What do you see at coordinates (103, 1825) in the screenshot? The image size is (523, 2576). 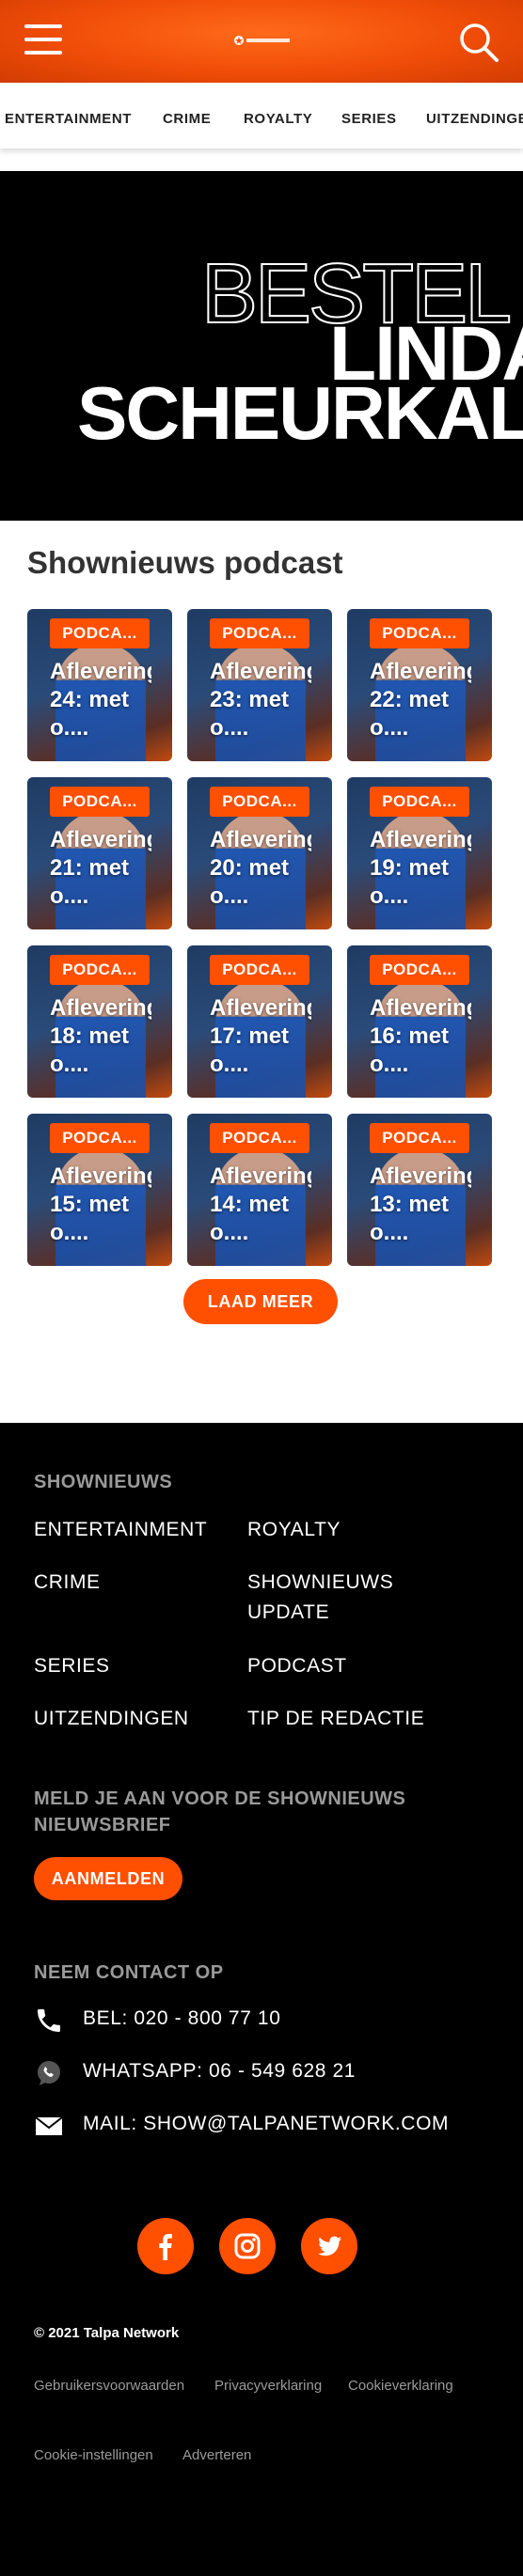 I see `newsletter-heading-line2: NIEUWSBRIEF` at bounding box center [103, 1825].